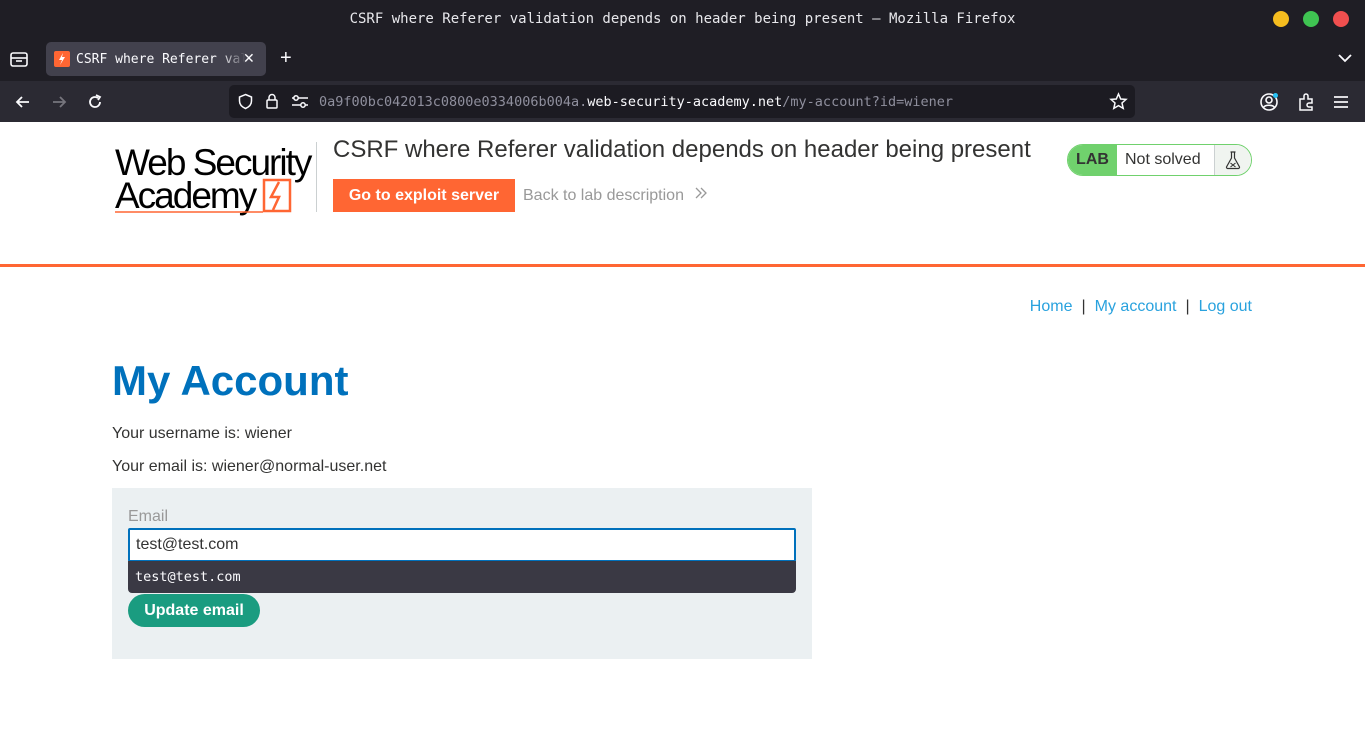  Describe the element at coordinates (95, 102) in the screenshot. I see `reload-icon` at that location.